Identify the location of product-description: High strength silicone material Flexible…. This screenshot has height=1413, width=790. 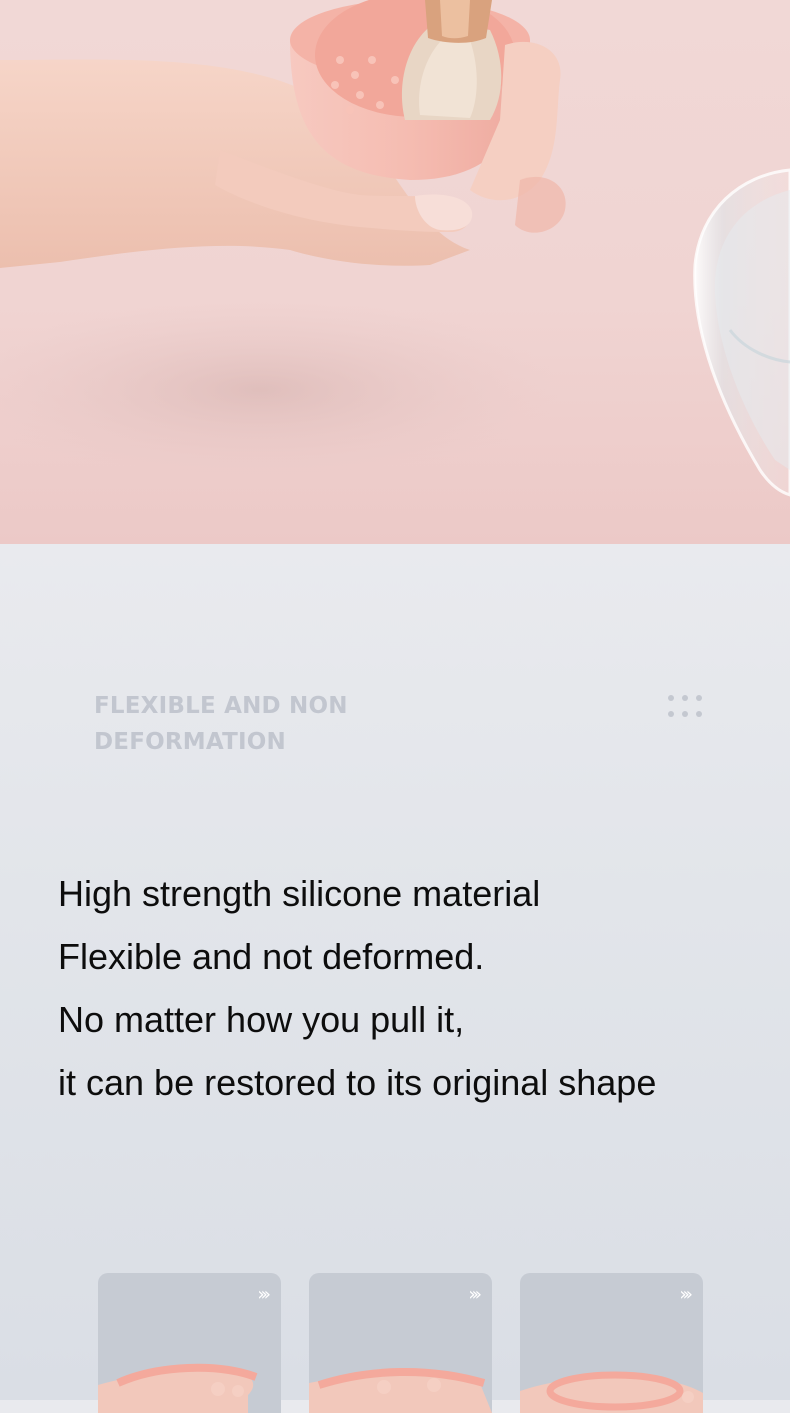
(357, 988).